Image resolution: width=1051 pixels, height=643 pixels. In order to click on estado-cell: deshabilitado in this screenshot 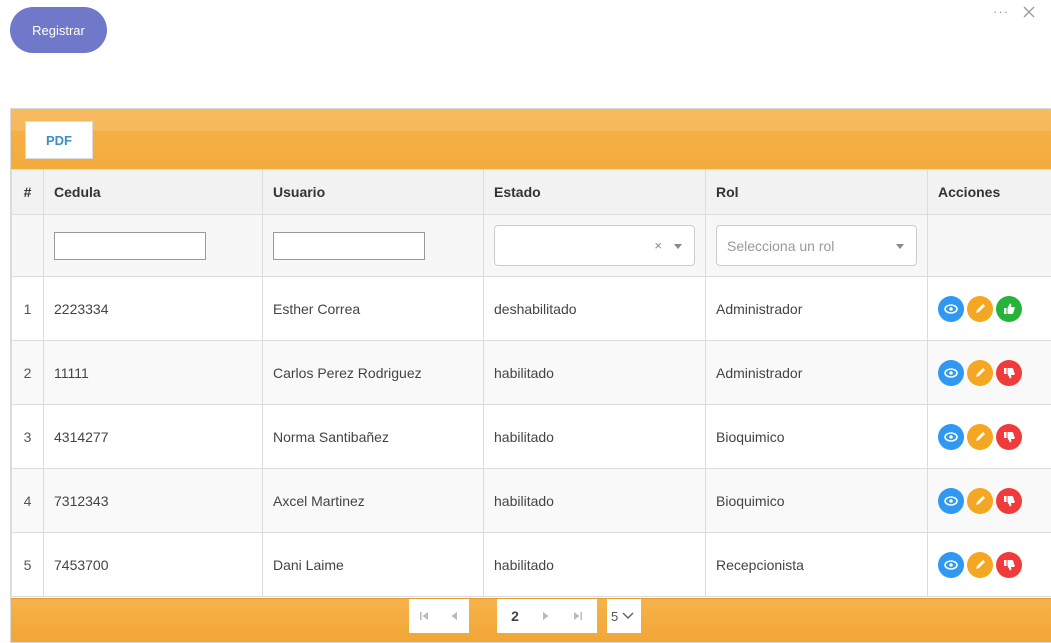, I will do `click(595, 309)`.